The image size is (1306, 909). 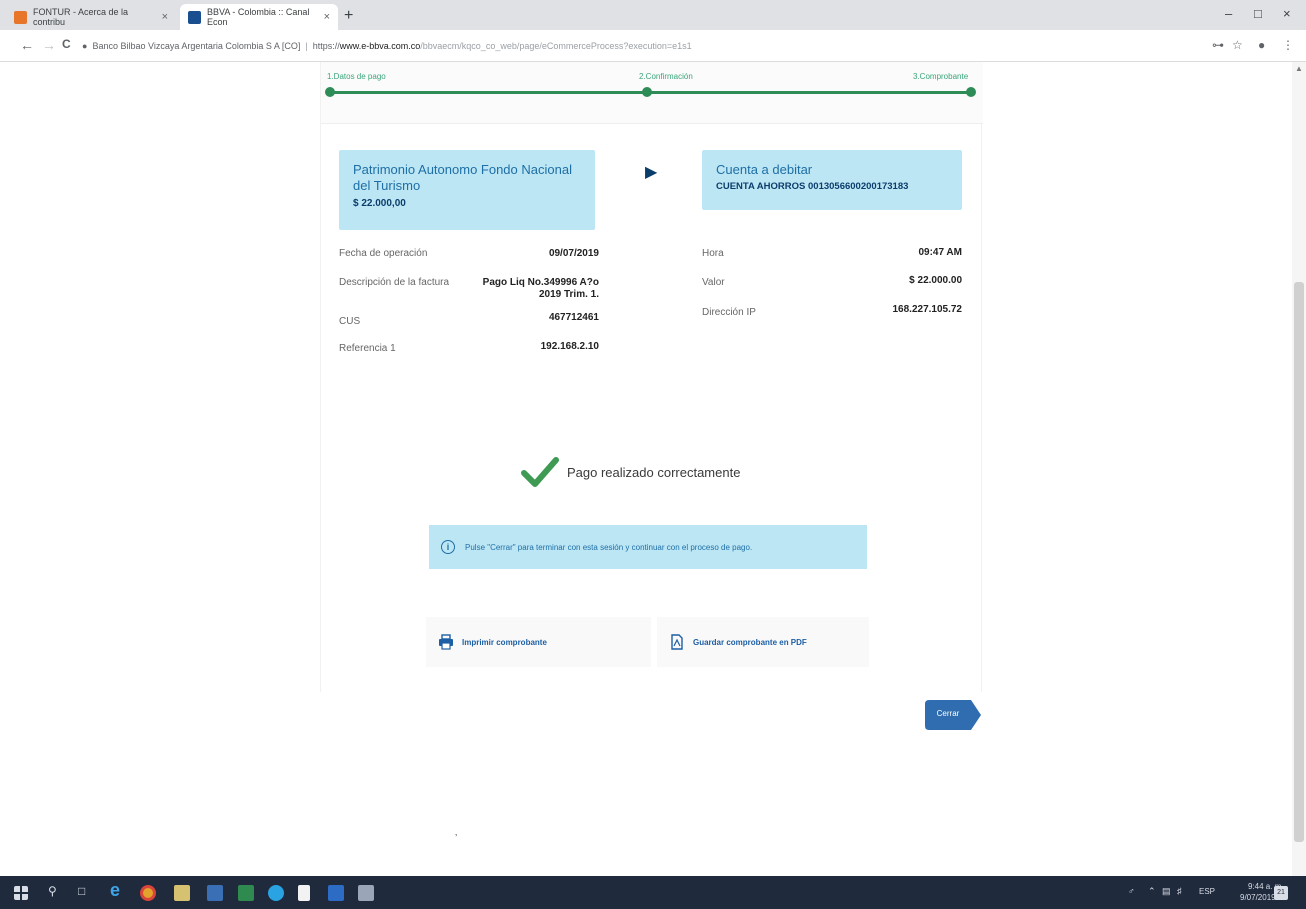 What do you see at coordinates (1258, 897) in the screenshot?
I see `clock-date: 9/07/2019` at bounding box center [1258, 897].